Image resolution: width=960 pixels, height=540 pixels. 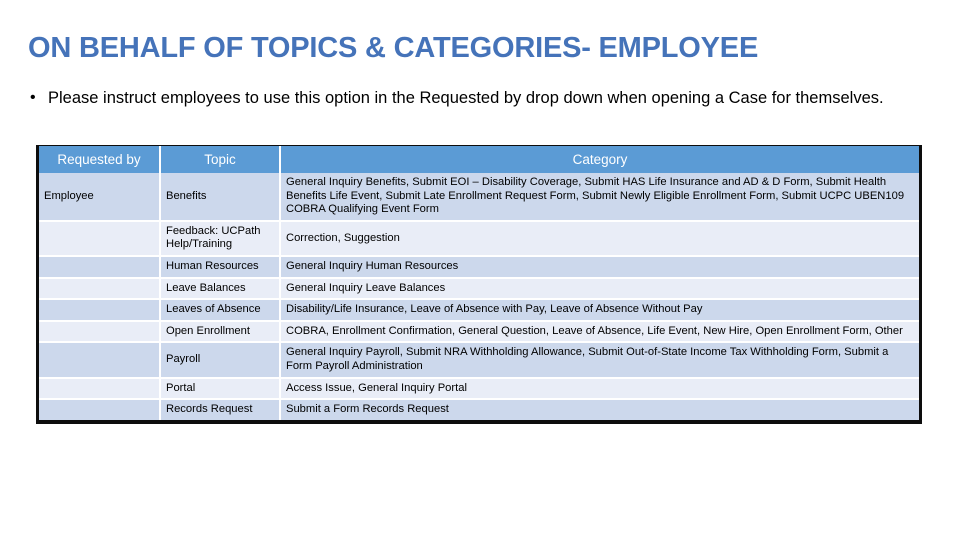 What do you see at coordinates (599, 289) in the screenshot?
I see `cell-category: General Inquiry Leave Balances` at bounding box center [599, 289].